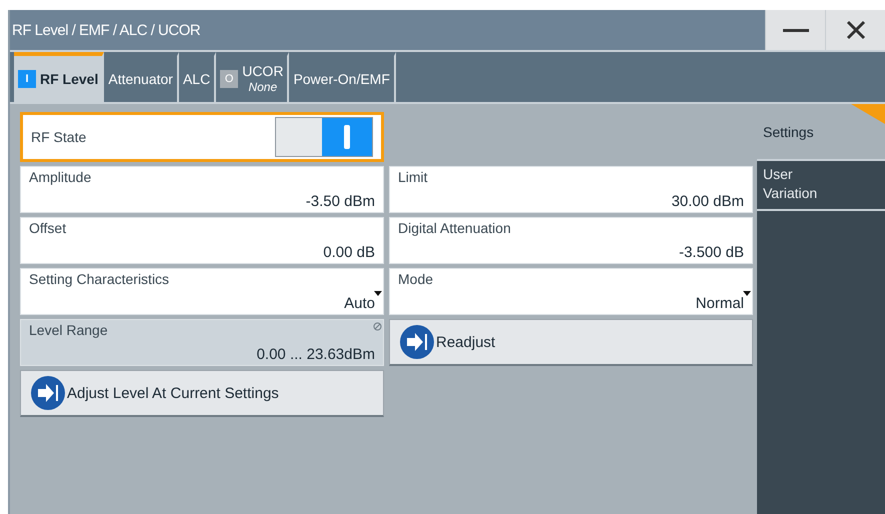 The width and height of the screenshot is (885, 514). I want to click on tab: I RF Level, so click(59, 77).